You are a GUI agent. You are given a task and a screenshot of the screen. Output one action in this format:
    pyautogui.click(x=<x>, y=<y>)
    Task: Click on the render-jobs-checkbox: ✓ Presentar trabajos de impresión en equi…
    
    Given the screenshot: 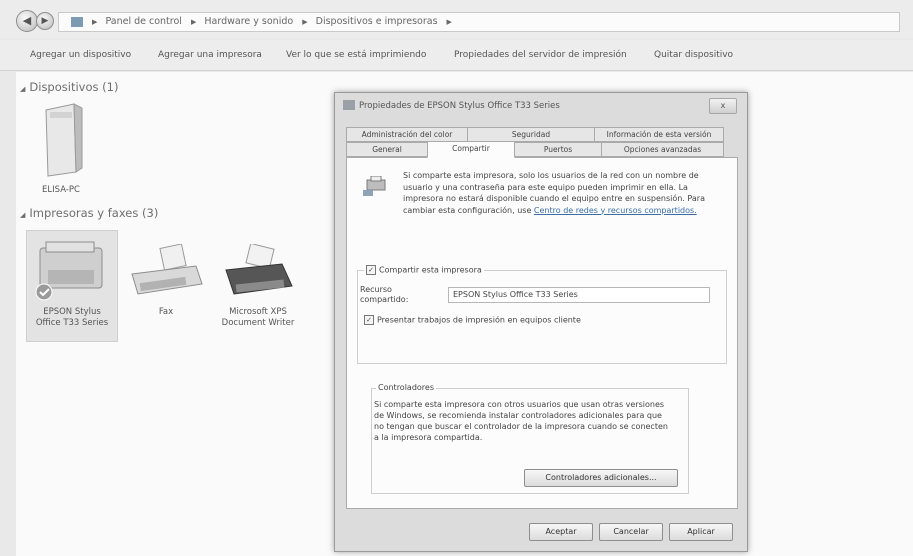 What is the action you would take?
    pyautogui.click(x=472, y=320)
    